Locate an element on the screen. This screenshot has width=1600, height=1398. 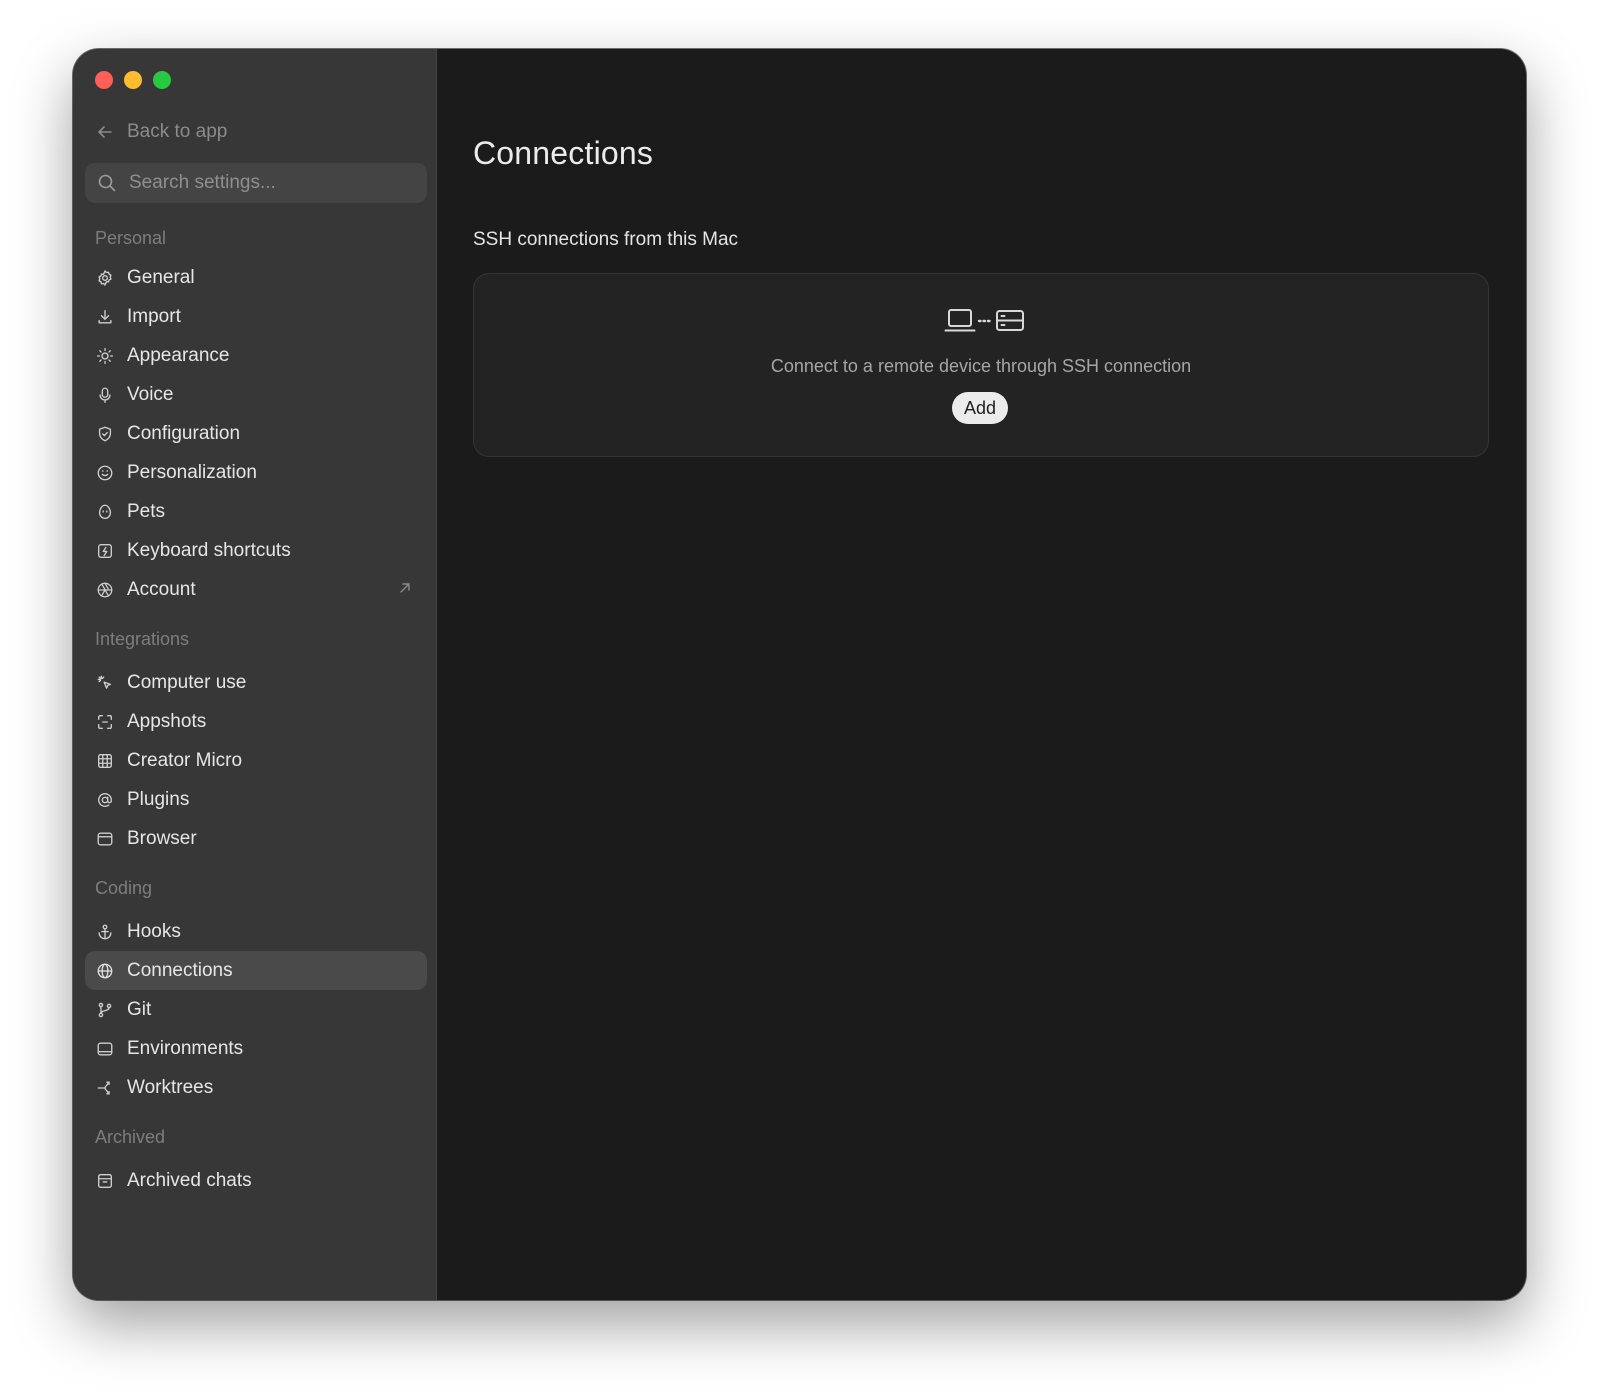
smile-icon is located at coordinates (105, 473).